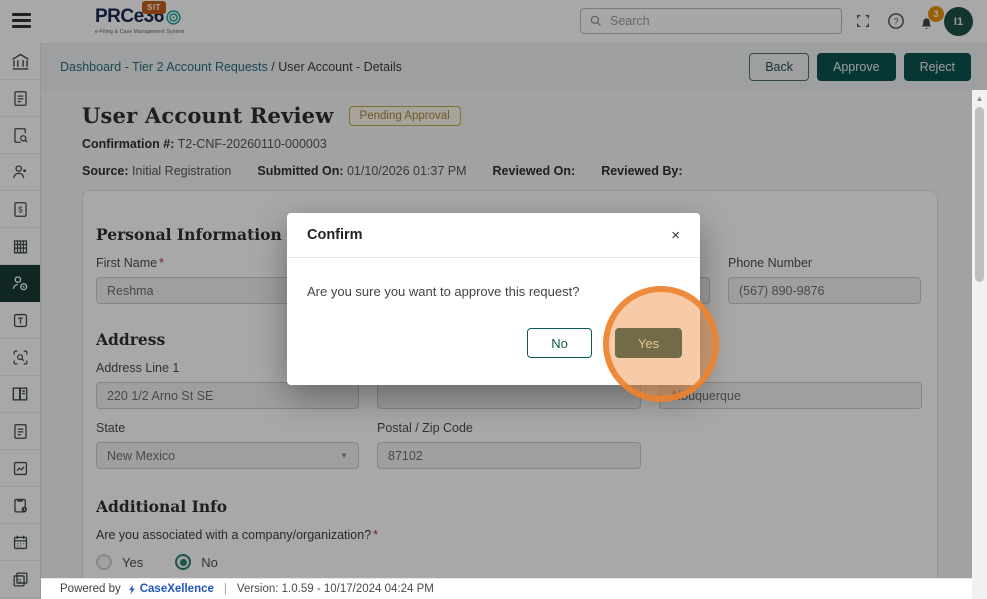  I want to click on no-button: No, so click(559, 343).